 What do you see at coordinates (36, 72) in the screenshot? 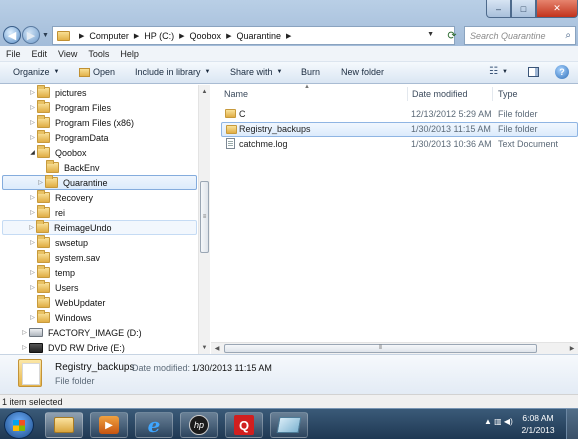
I see `organize-button: Organize ▼` at bounding box center [36, 72].